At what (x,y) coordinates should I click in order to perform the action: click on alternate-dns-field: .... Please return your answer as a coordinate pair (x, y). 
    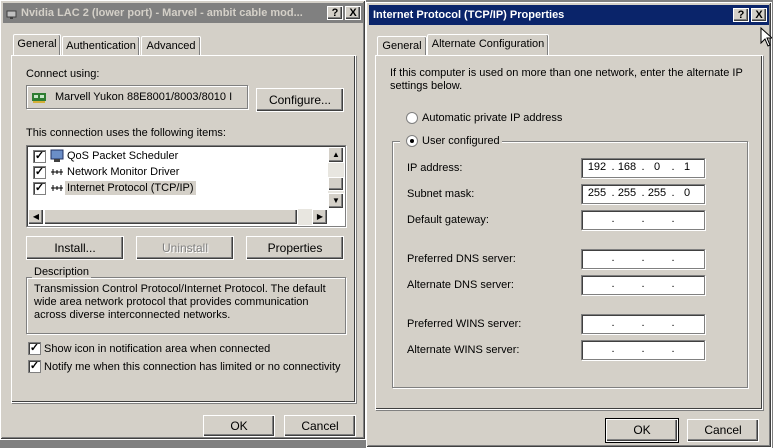
    Looking at the image, I should click on (643, 285).